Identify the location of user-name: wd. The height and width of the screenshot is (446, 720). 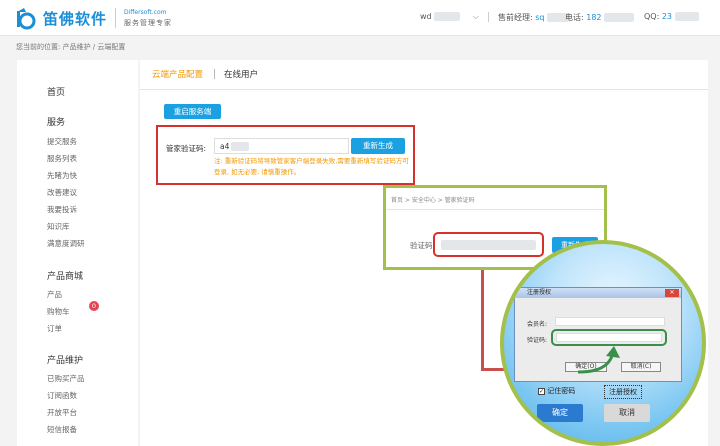
(426, 16).